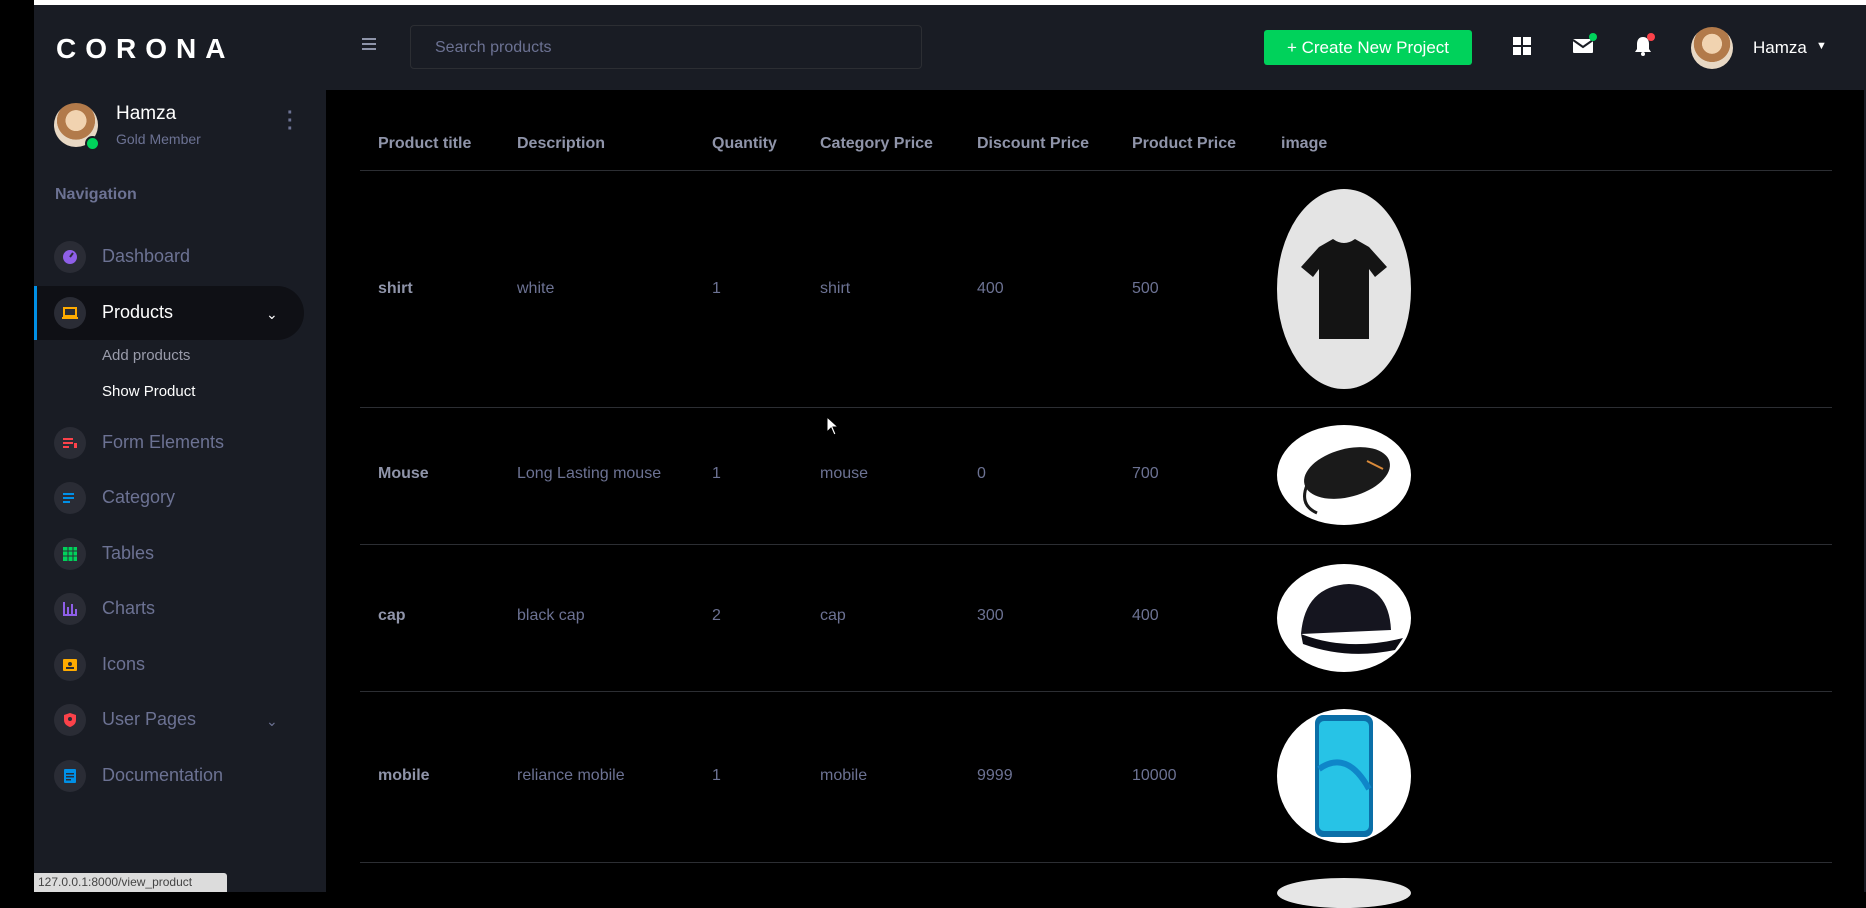  I want to click on cell-title: Mouse, so click(403, 473).